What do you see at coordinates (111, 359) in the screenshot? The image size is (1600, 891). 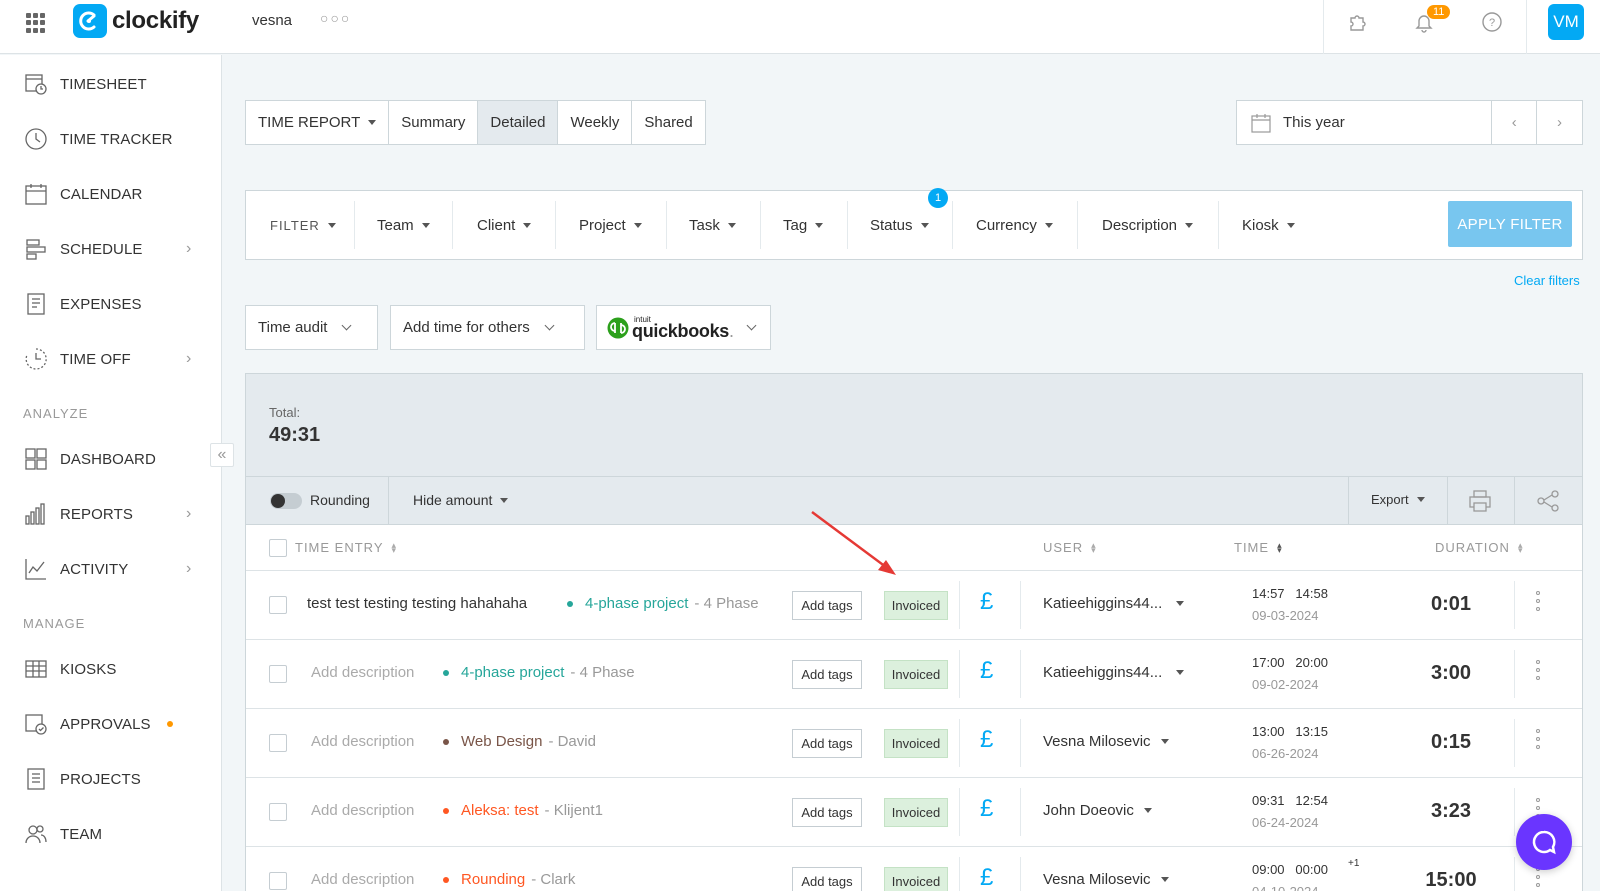 I see `sidebar-item-time-off: TIME OFF ›` at bounding box center [111, 359].